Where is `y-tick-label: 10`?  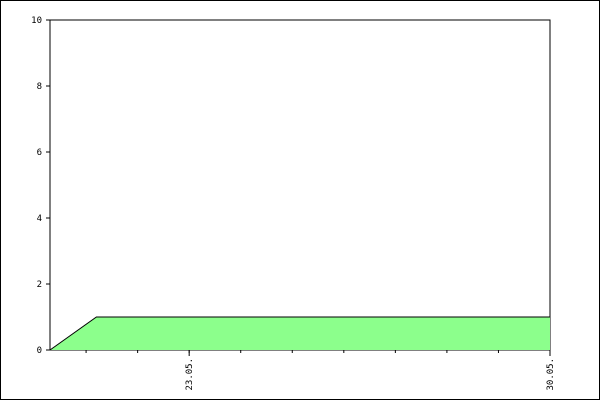 y-tick-label: 10 is located at coordinates (36, 21).